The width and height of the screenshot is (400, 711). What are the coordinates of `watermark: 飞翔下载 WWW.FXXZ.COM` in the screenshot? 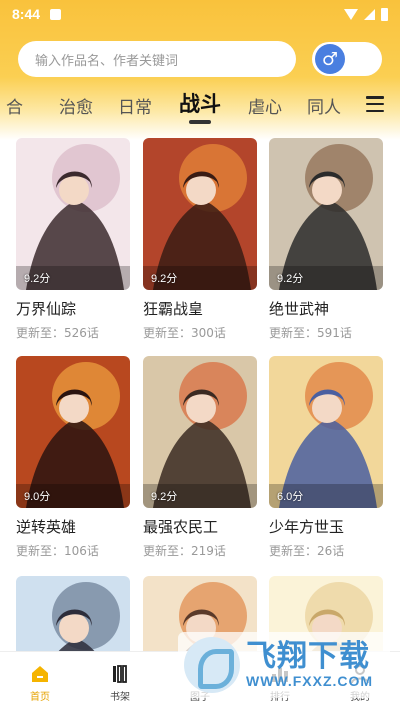 It's located at (284, 665).